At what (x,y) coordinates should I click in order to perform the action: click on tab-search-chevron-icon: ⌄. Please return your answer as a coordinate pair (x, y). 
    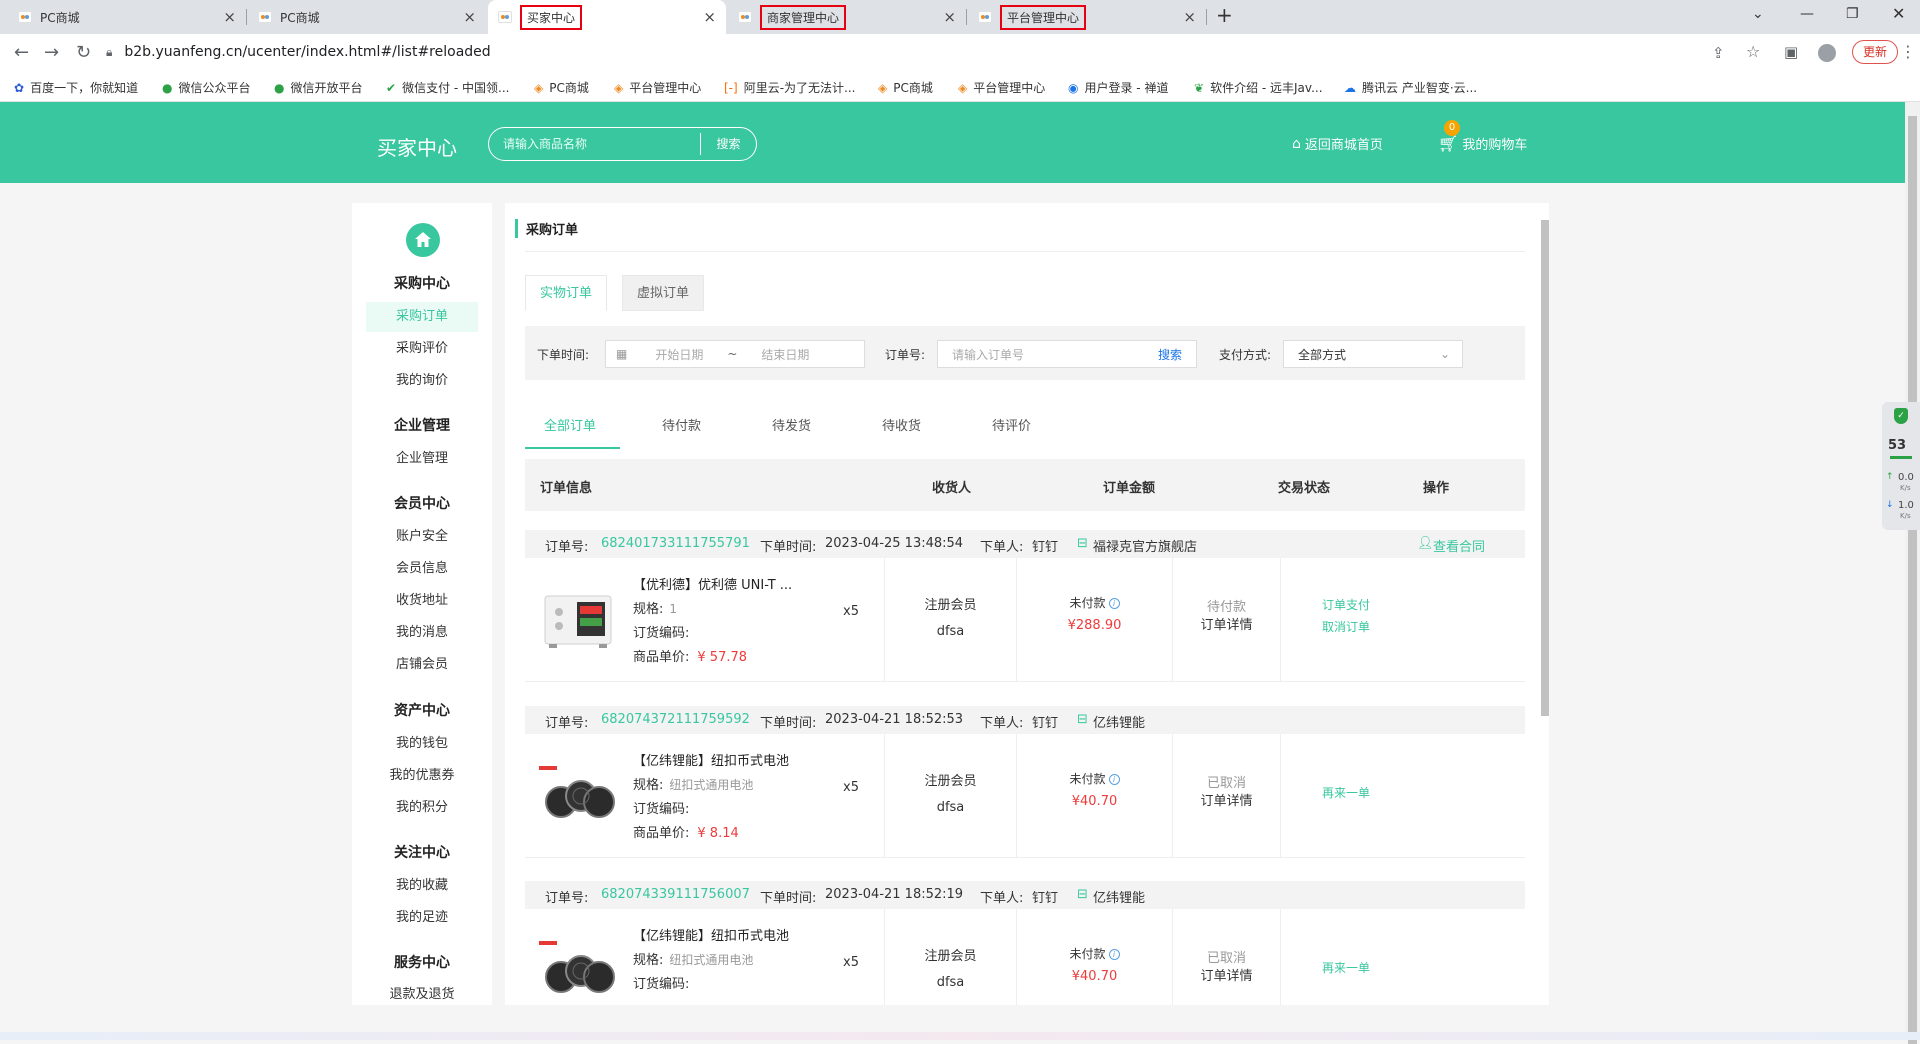
    Looking at the image, I should click on (1758, 14).